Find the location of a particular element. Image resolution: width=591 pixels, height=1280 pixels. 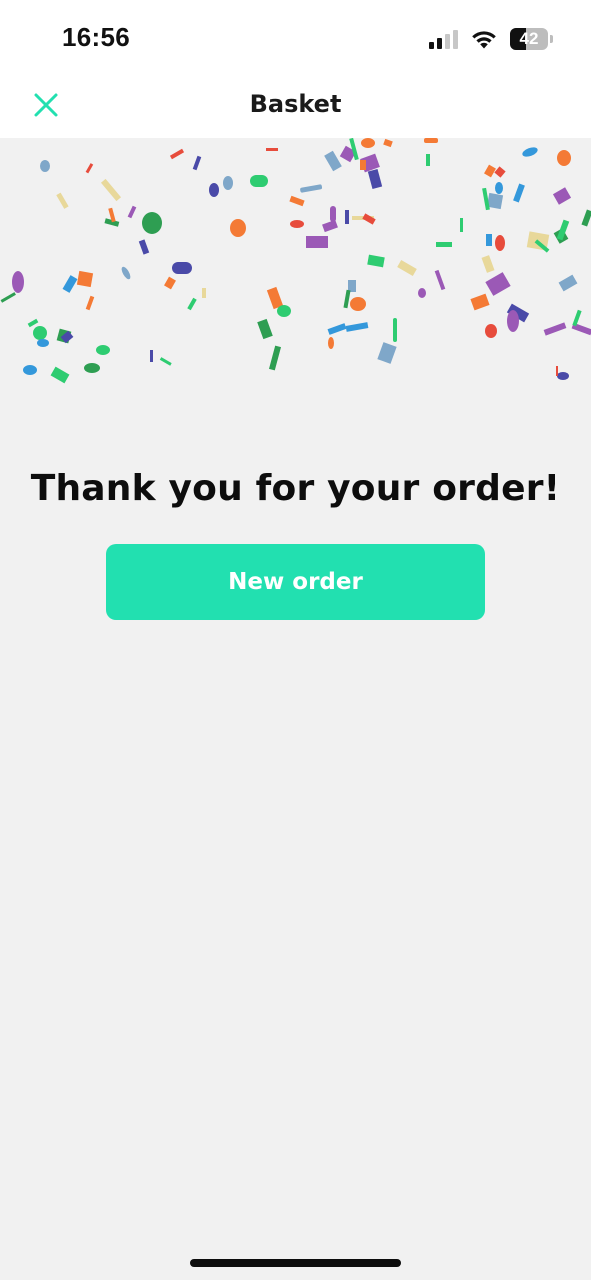

battery-icon: 42 is located at coordinates (529, 39).